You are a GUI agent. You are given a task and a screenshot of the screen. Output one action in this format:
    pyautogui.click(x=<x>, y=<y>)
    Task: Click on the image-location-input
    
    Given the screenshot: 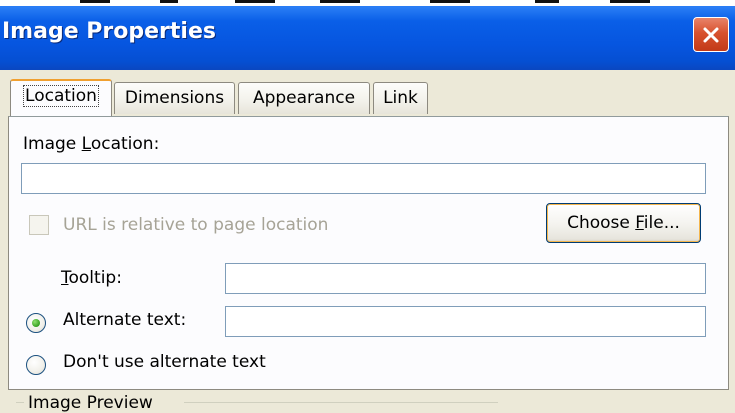 What is the action you would take?
    pyautogui.click(x=363, y=178)
    